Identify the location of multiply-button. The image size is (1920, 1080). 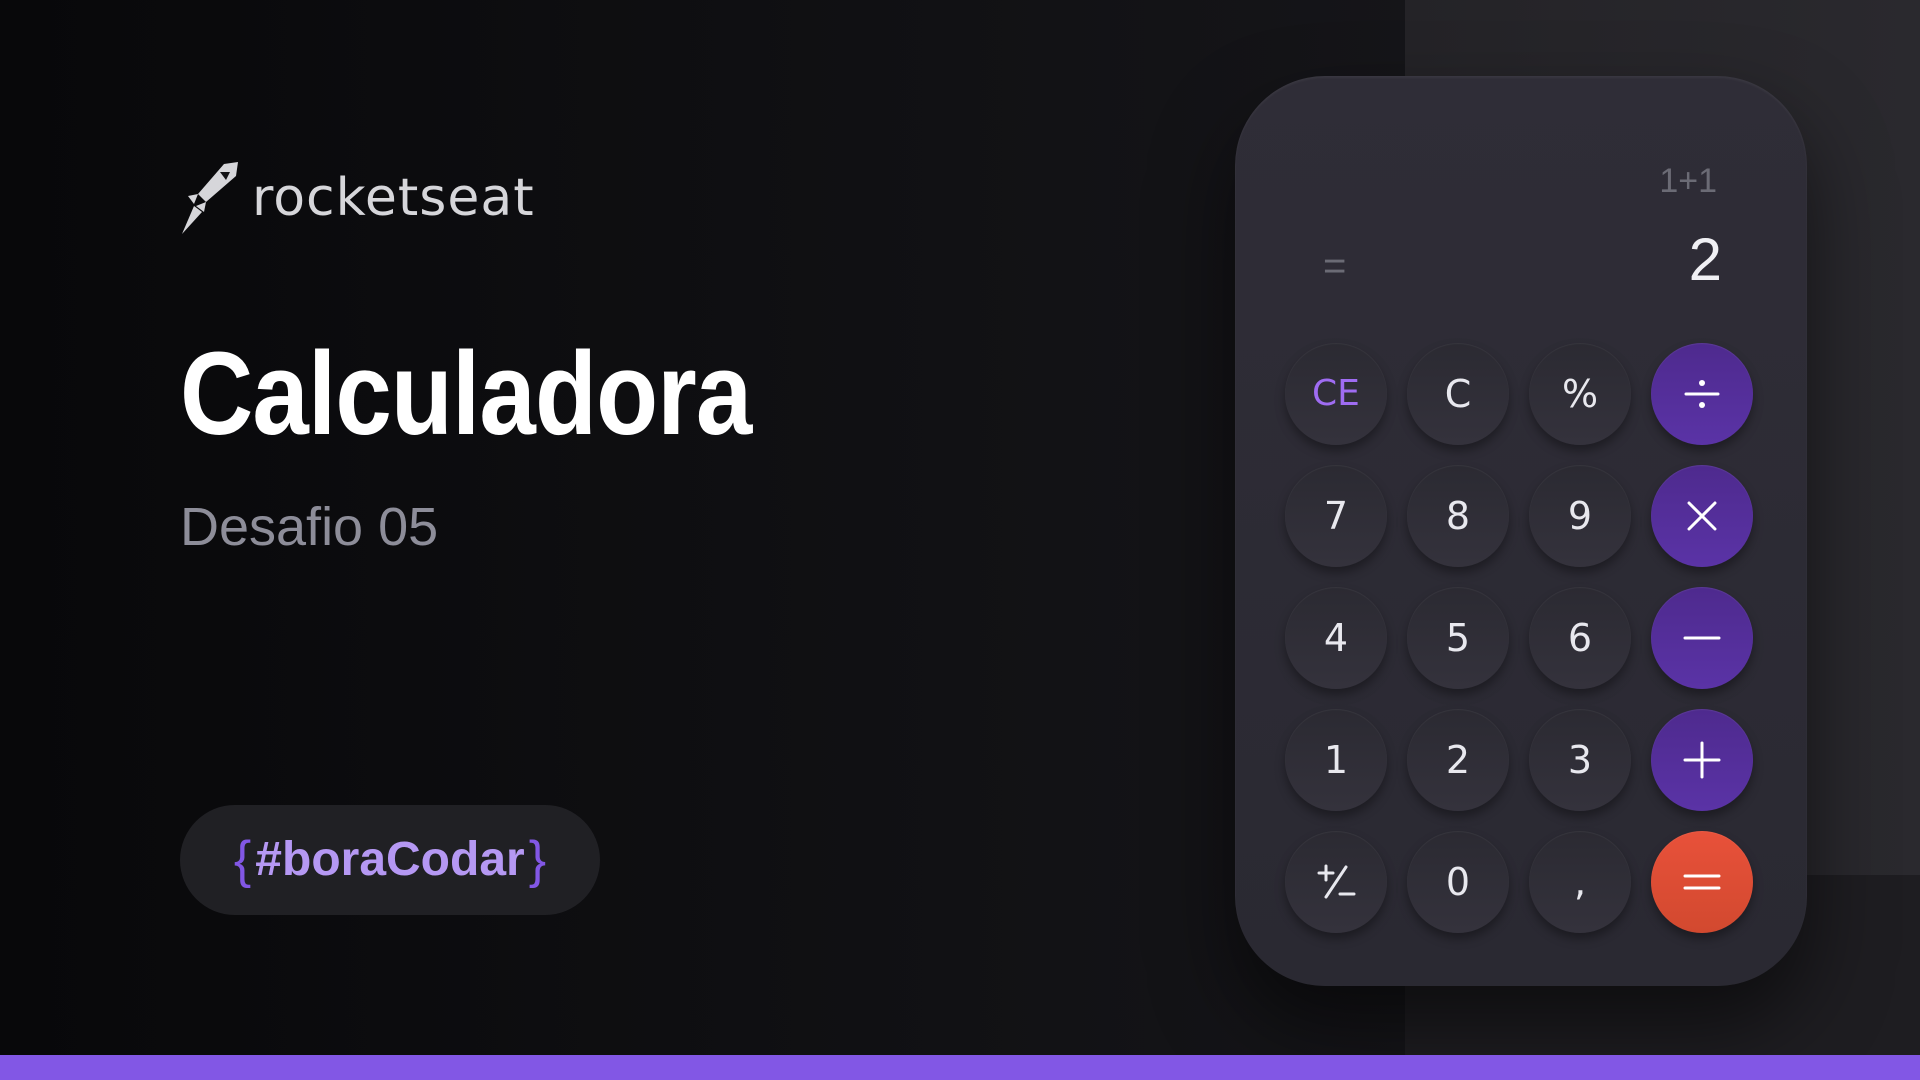
(1702, 516).